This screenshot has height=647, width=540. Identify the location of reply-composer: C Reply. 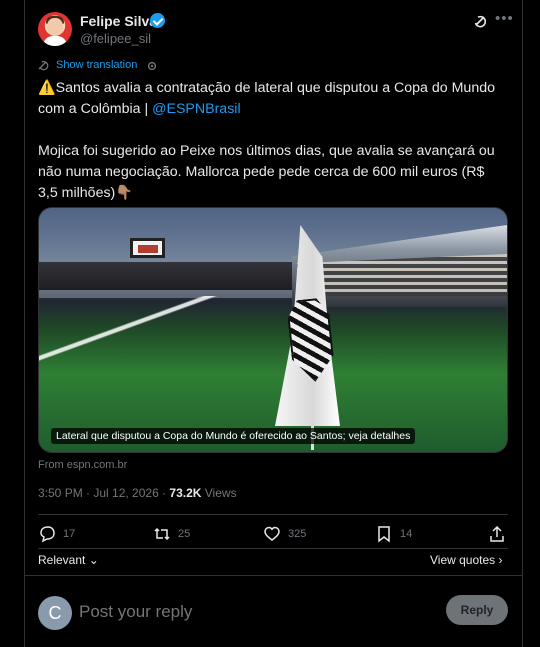
(273, 611).